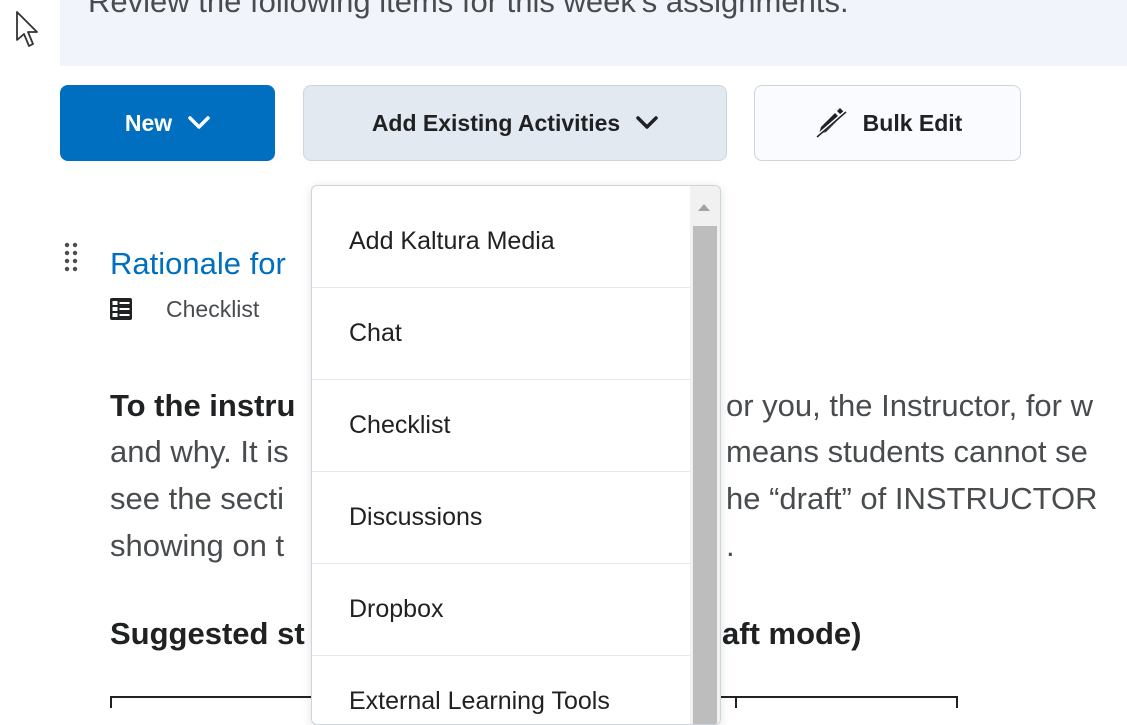  Describe the element at coordinates (501, 242) in the screenshot. I see `menu-item-add-kaltura-media: Add Kaltura Media` at that location.